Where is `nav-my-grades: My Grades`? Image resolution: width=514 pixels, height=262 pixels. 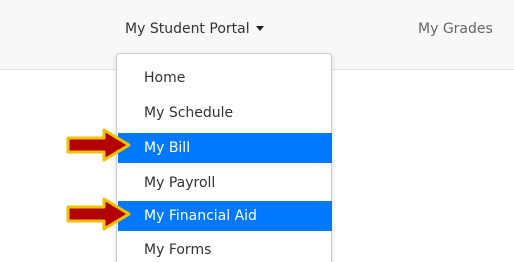 nav-my-grades: My Grades is located at coordinates (455, 29).